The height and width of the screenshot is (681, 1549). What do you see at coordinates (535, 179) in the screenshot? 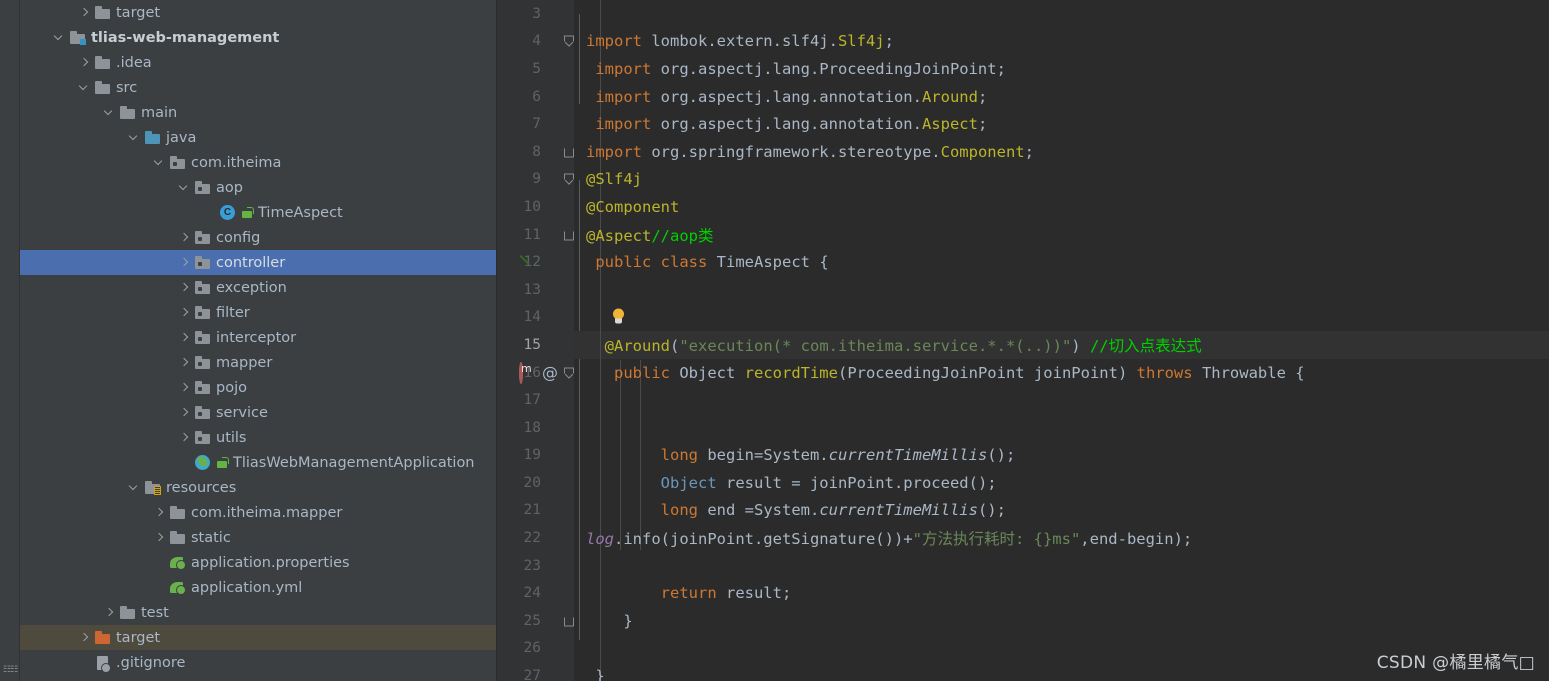
I see `gutter-line-9: 9` at bounding box center [535, 179].